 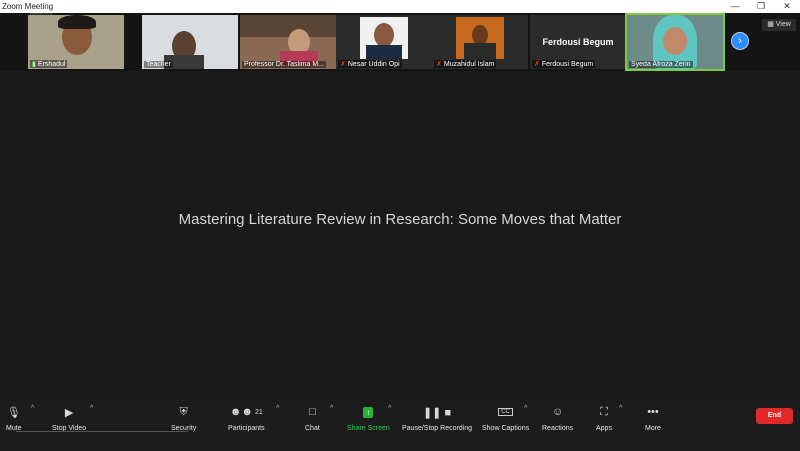 What do you see at coordinates (368, 412) in the screenshot?
I see `share-screen-icon: ↑` at bounding box center [368, 412].